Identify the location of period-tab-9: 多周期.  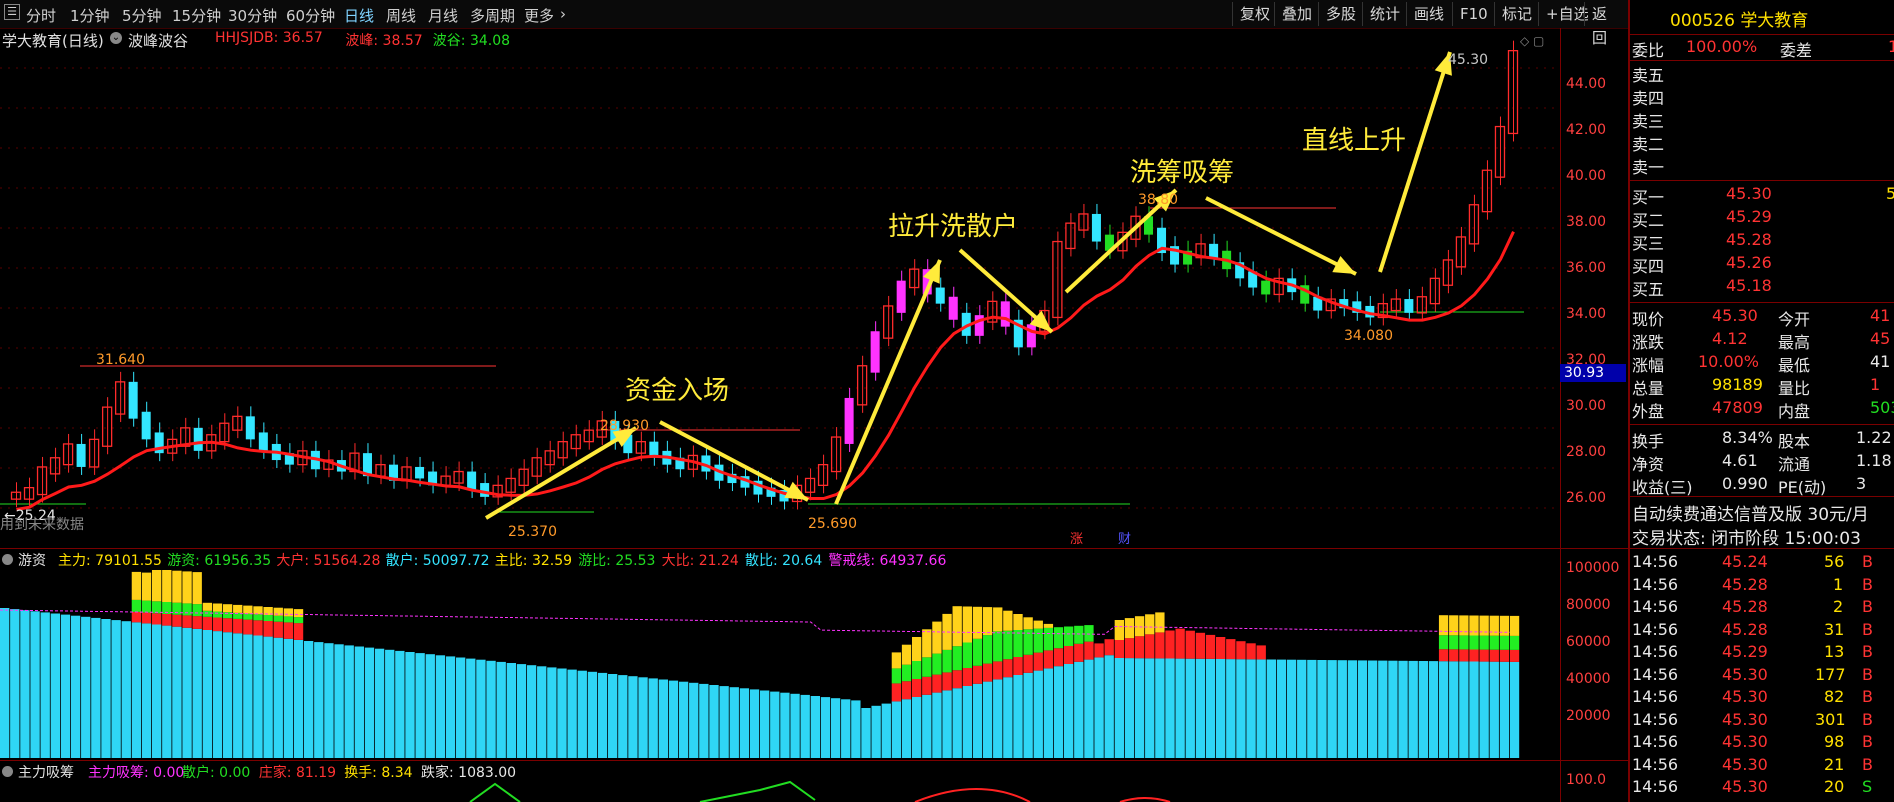
(492, 15).